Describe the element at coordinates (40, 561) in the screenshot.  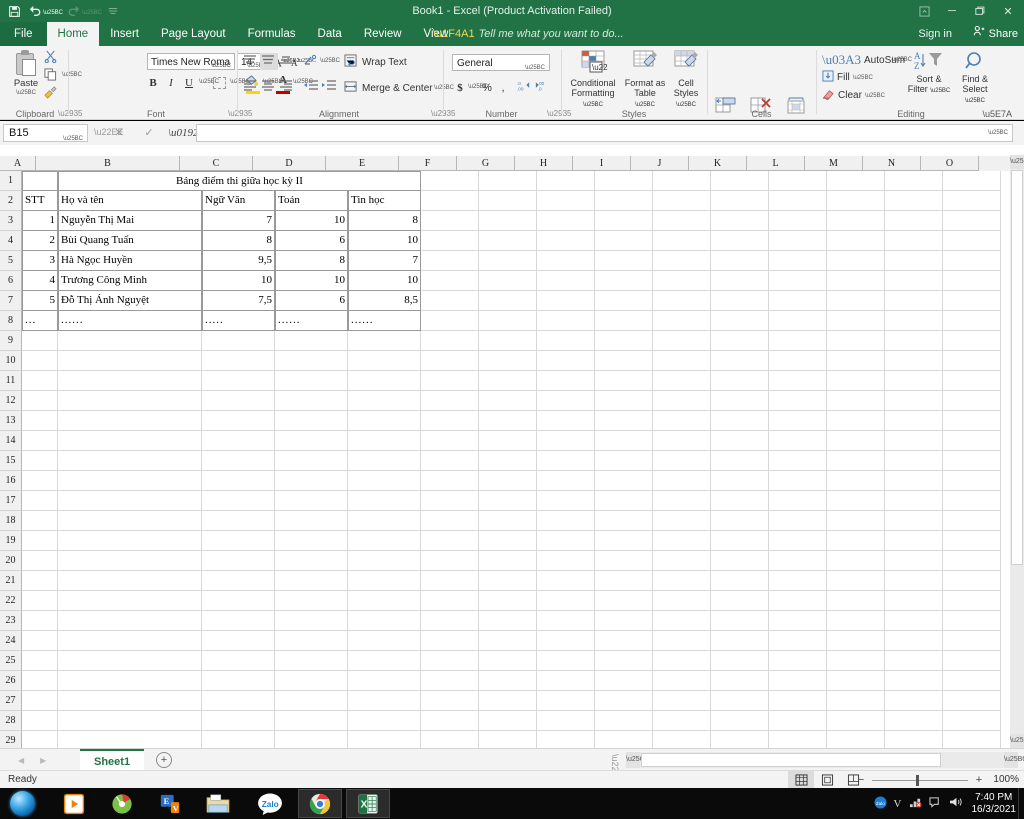
I see `cell-A20` at that location.